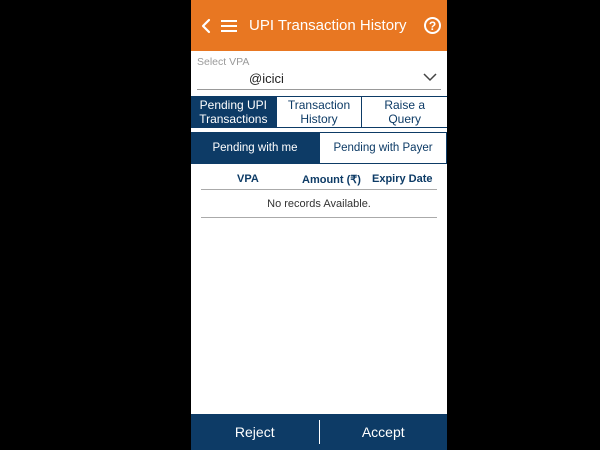 The image size is (600, 450). I want to click on menu-button, so click(229, 26).